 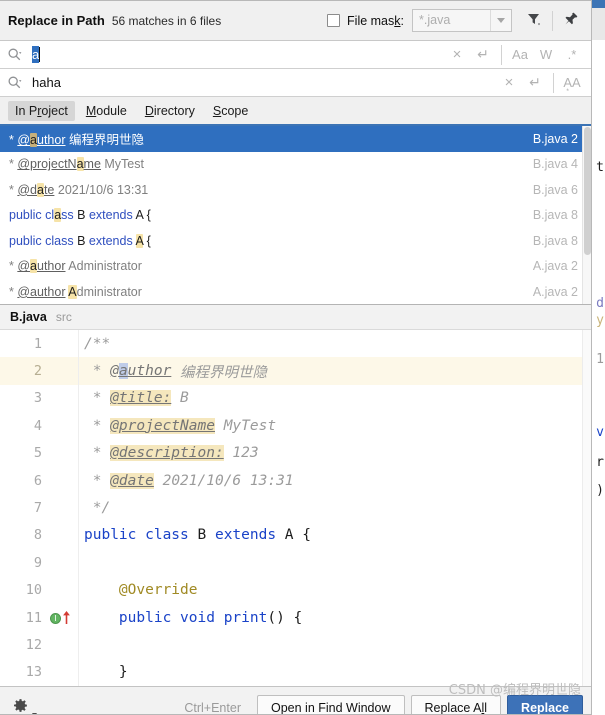 I want to click on words-toggle: W, so click(x=546, y=55).